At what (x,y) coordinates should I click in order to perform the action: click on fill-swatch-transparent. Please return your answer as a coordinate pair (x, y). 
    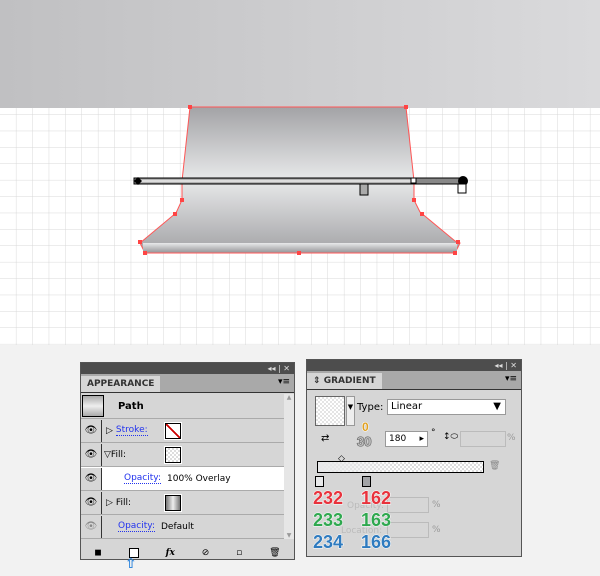
    Looking at the image, I should click on (173, 454).